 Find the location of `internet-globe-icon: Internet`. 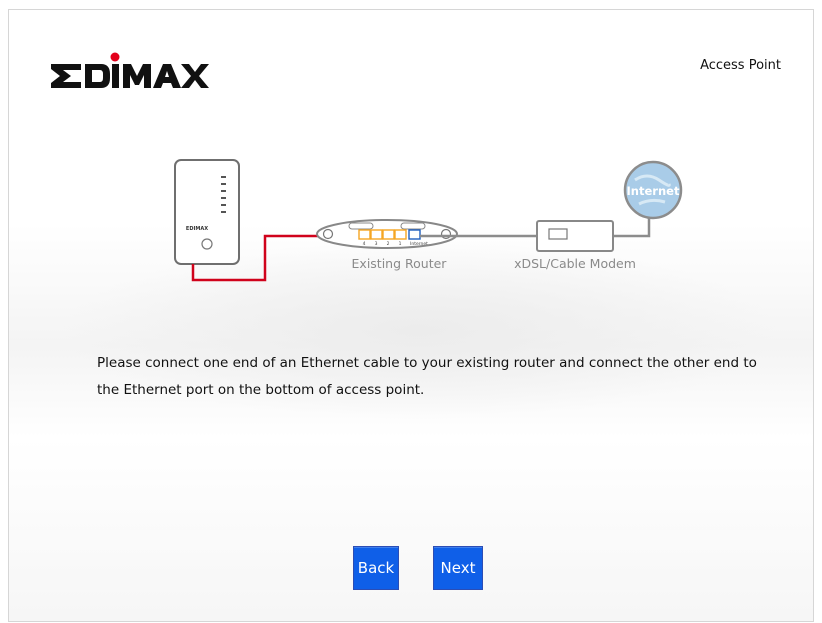

internet-globe-icon: Internet is located at coordinates (653, 190).